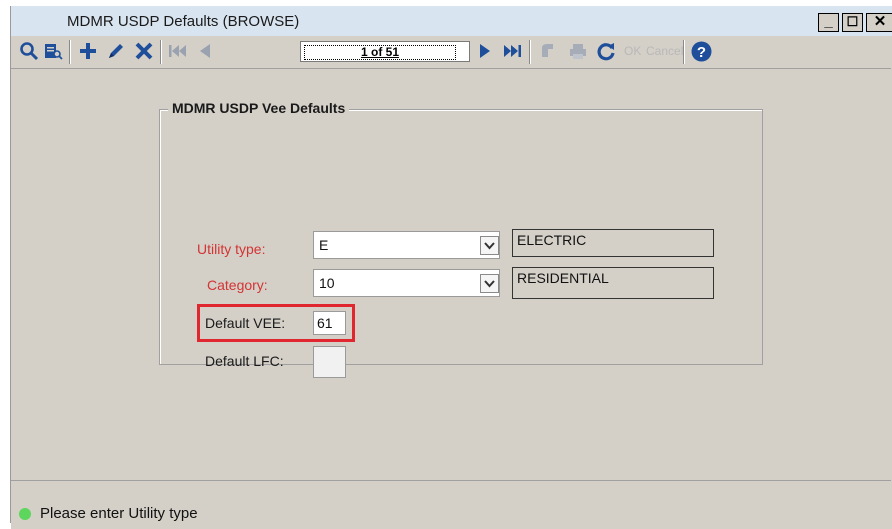  I want to click on category-dropdown-button, so click(489, 283).